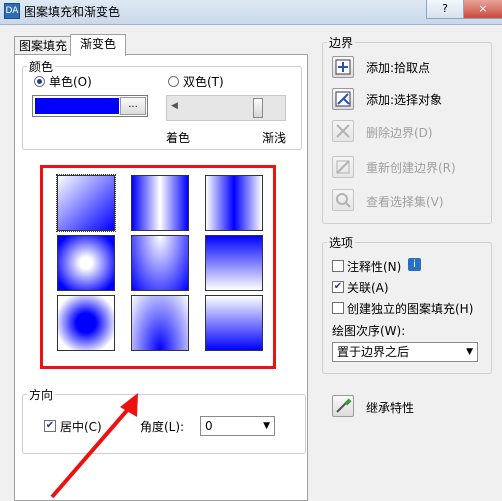  Describe the element at coordinates (338, 287) in the screenshot. I see `associative-checkbox: ✔` at that location.